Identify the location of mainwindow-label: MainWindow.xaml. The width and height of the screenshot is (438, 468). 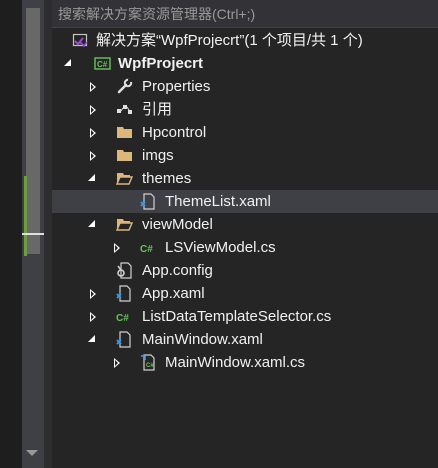
(202, 339).